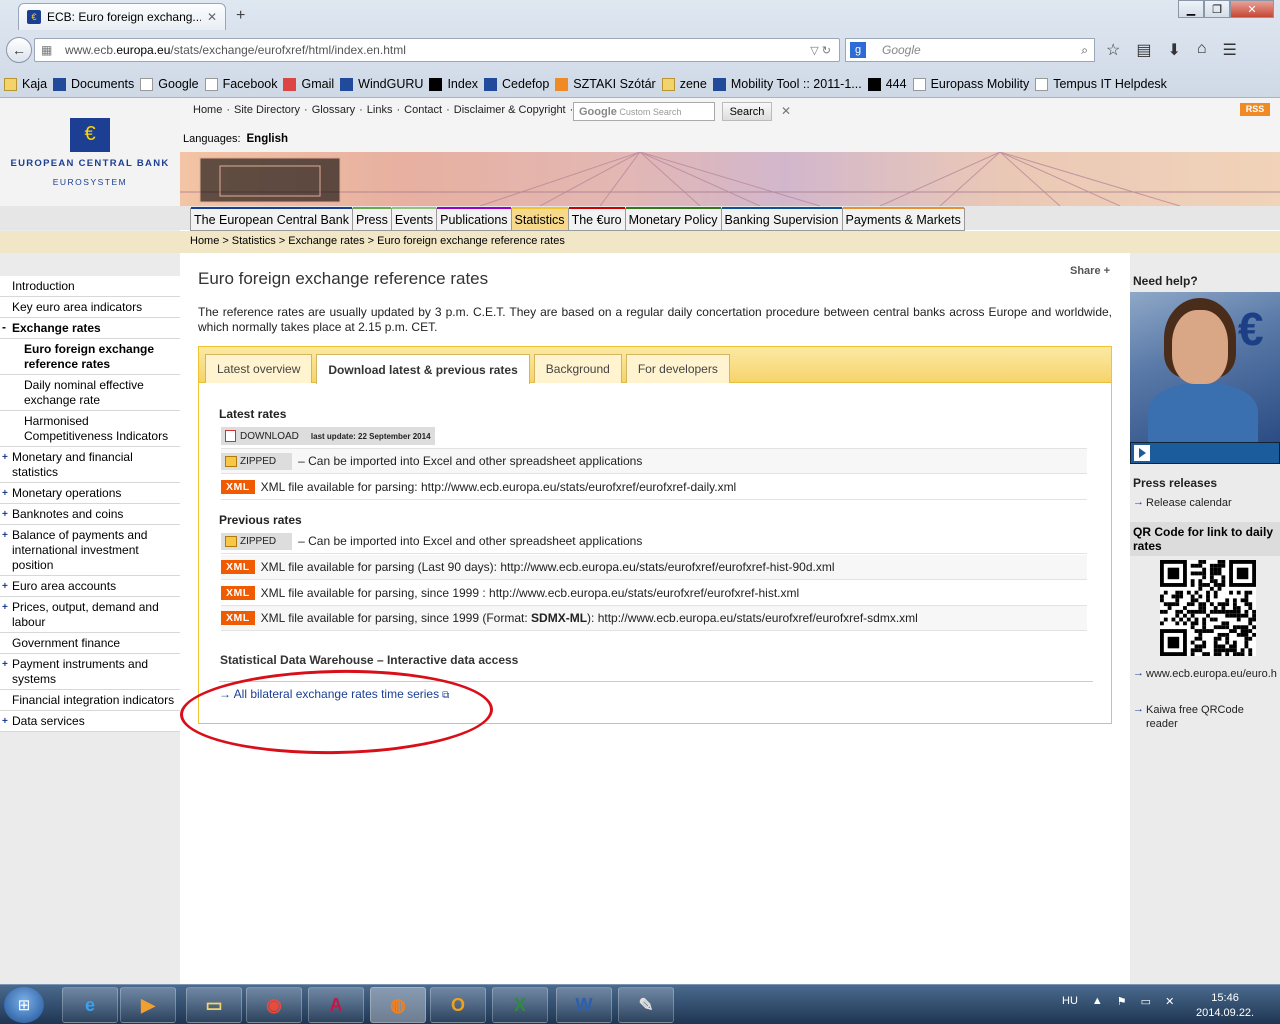  What do you see at coordinates (644, 111) in the screenshot?
I see `site-search-input: Google Custom Search` at bounding box center [644, 111].